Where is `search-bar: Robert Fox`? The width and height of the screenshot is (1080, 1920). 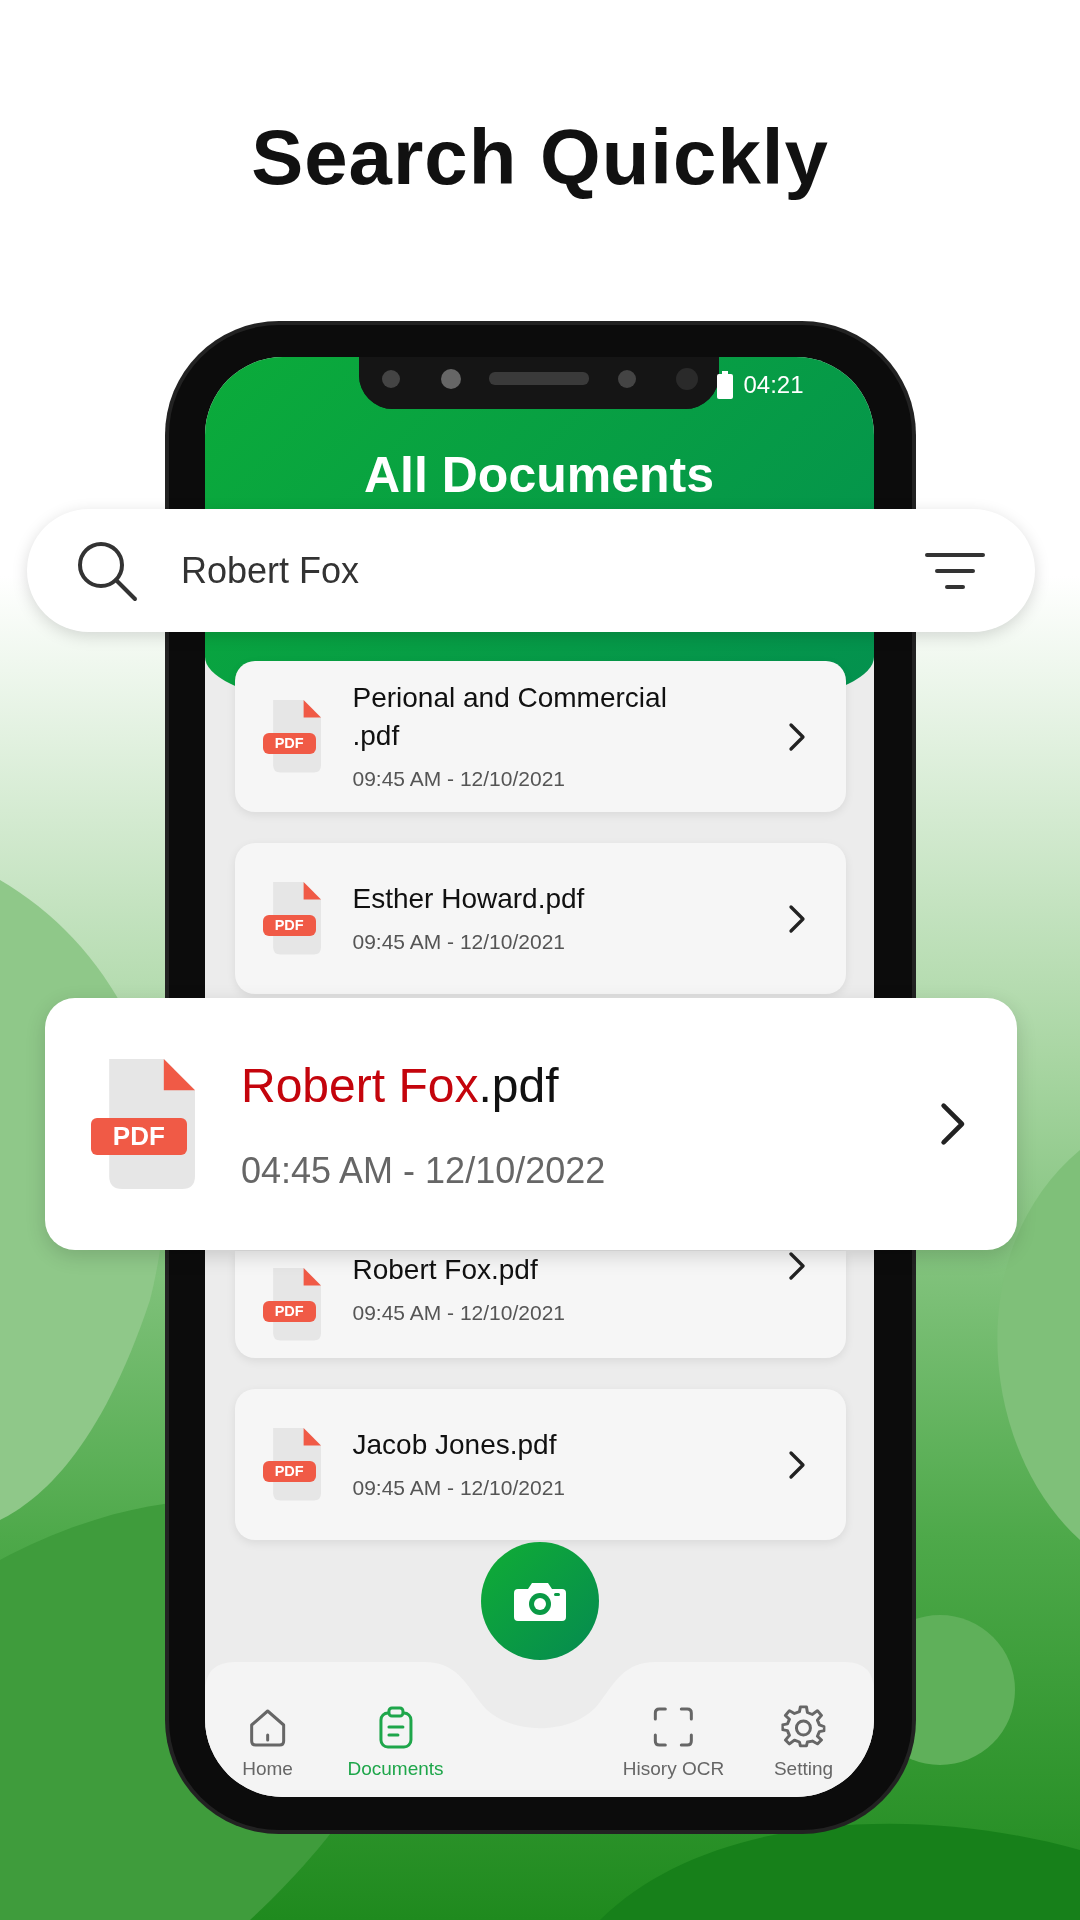
search-bar: Robert Fox is located at coordinates (531, 570).